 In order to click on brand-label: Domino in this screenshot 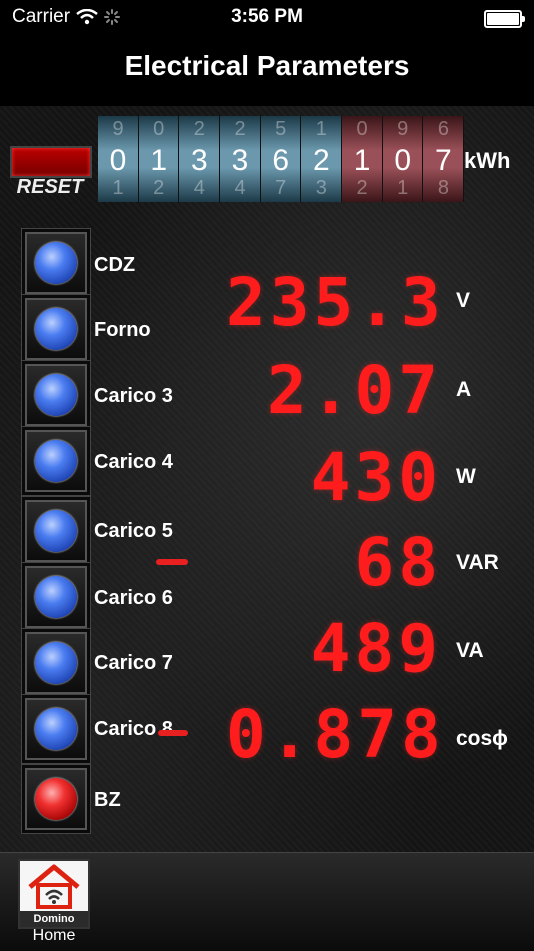, I will do `click(54, 919)`.